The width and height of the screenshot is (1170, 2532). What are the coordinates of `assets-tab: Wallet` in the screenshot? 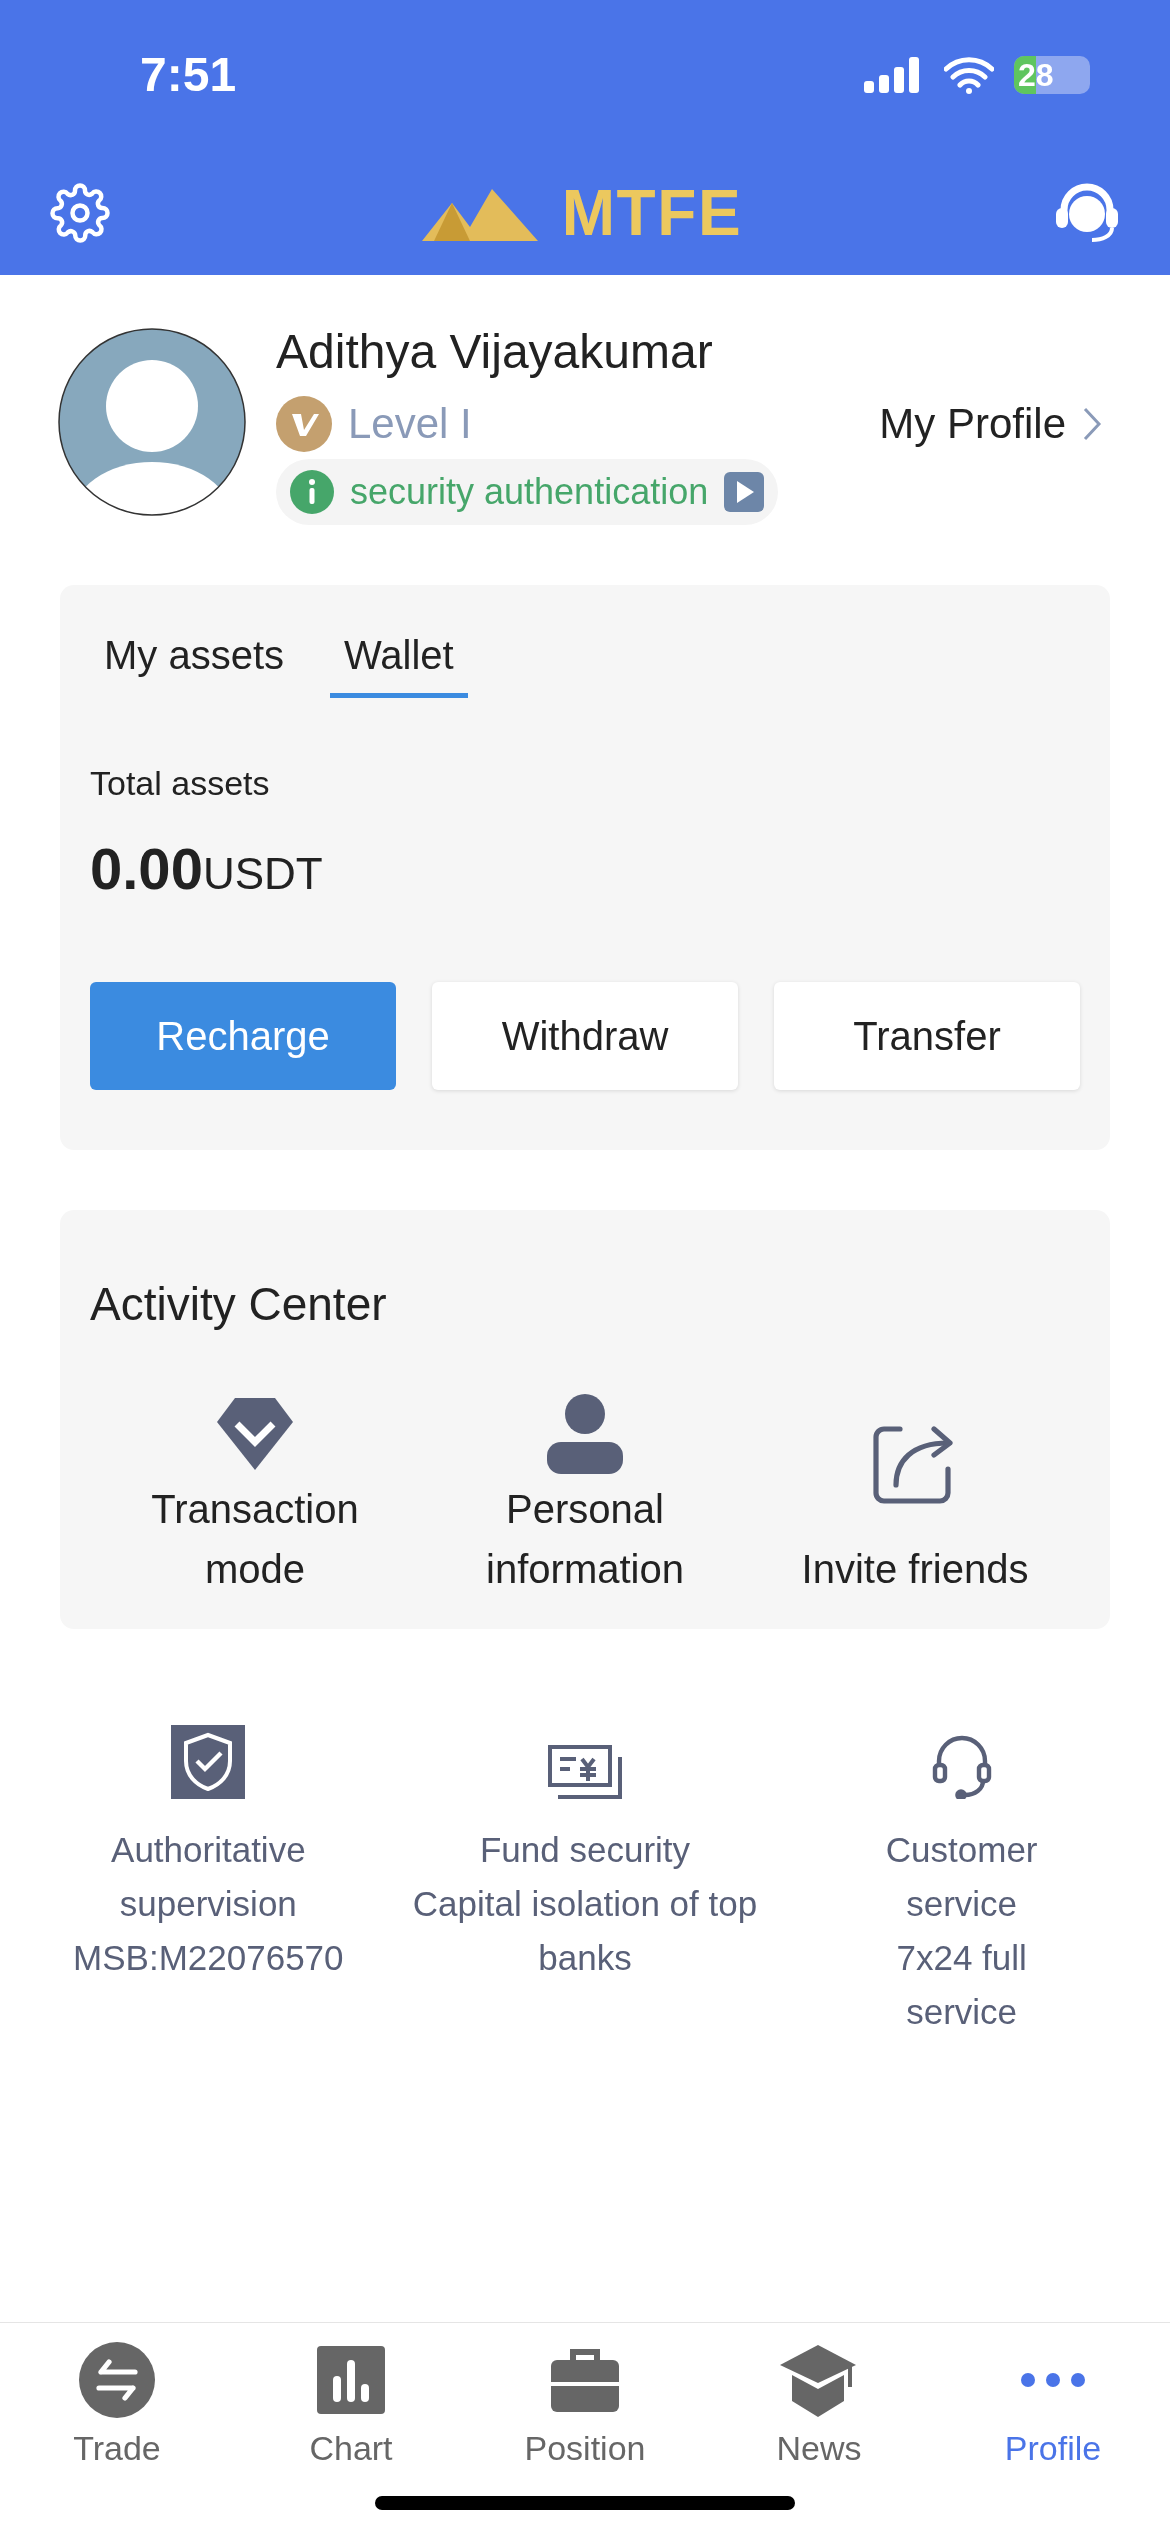 It's located at (399, 661).